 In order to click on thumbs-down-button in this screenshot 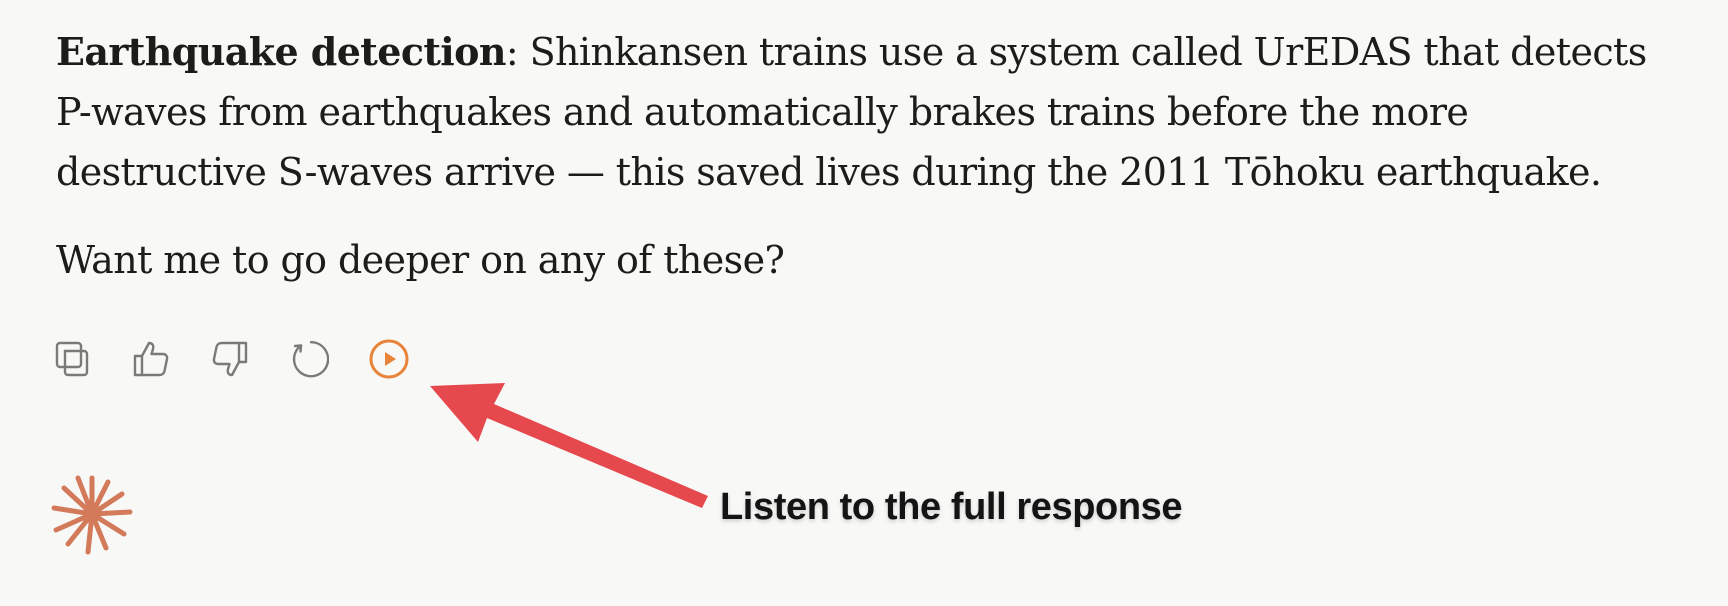, I will do `click(249, 359)`.